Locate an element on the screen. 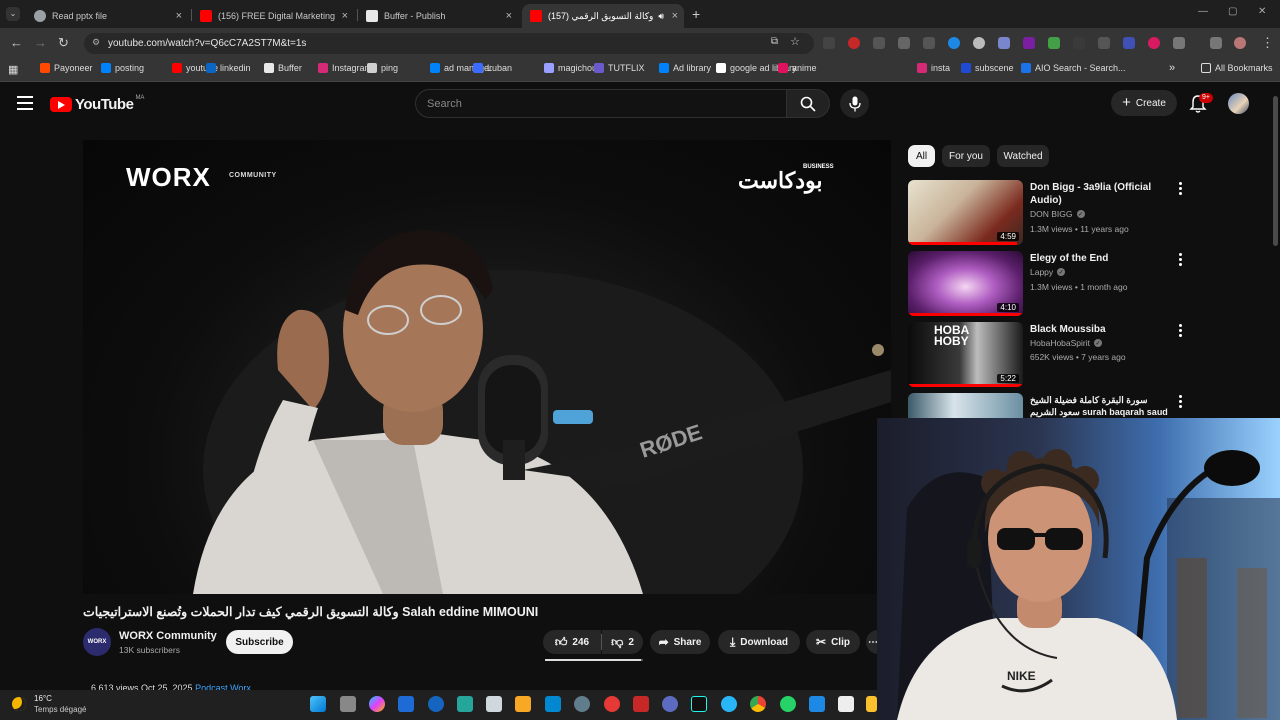  recommendation-thumbnail: 4:59 is located at coordinates (965, 212).